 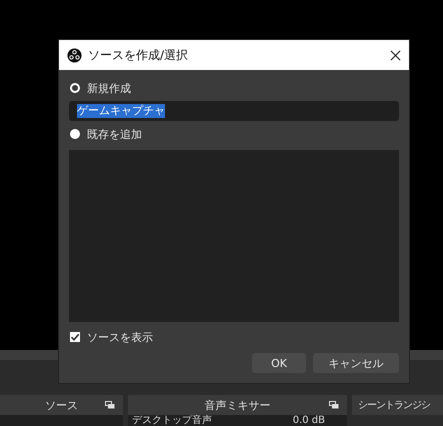 What do you see at coordinates (234, 111) in the screenshot?
I see `name-input-field: ゲームキャプチャ` at bounding box center [234, 111].